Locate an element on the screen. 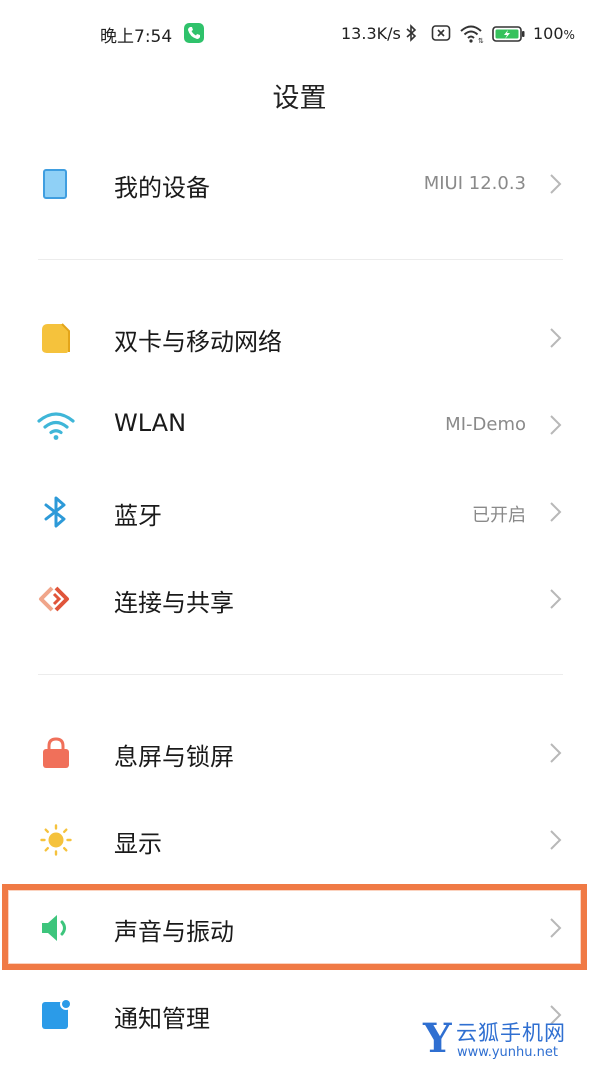 The image size is (599, 1077). settings-item-label: 双卡与移动网络 is located at coordinates (198, 342).